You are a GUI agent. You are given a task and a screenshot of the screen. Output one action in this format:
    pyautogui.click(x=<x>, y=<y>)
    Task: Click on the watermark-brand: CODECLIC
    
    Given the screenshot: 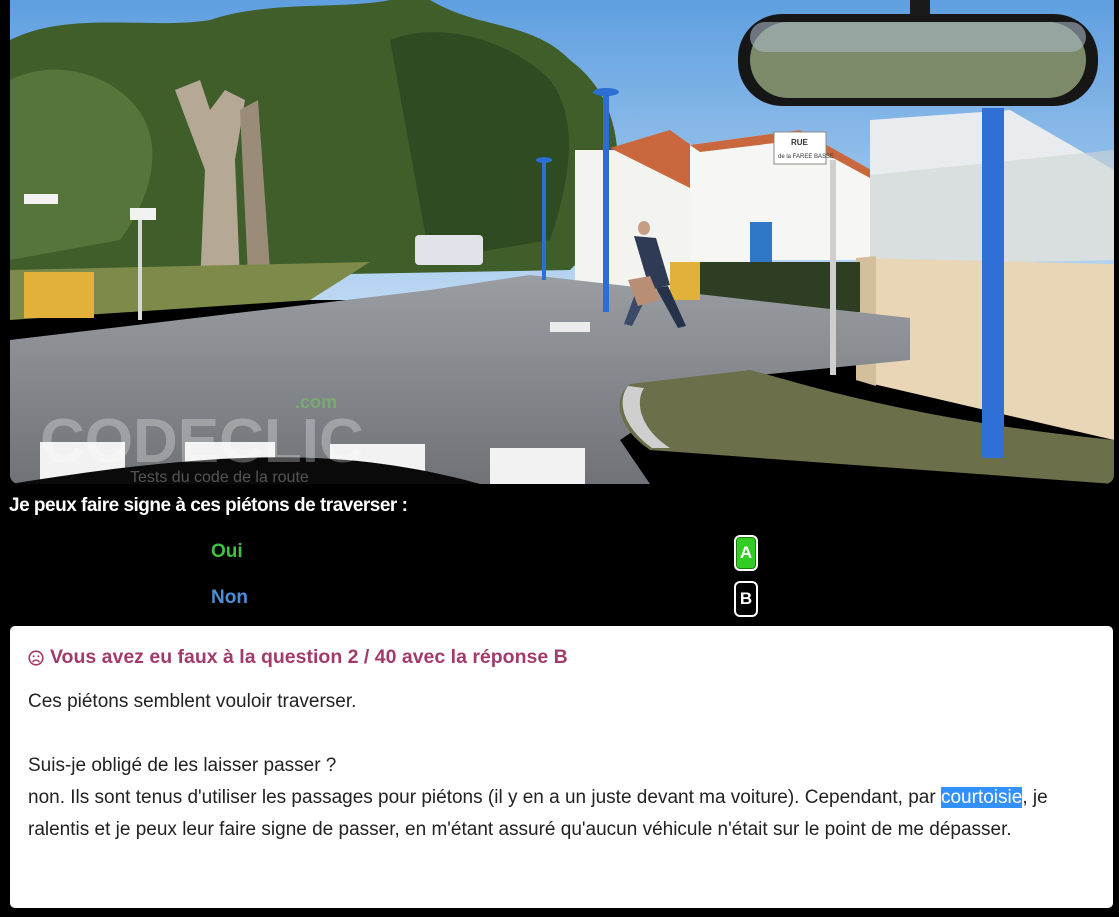 What is the action you would take?
    pyautogui.click(x=202, y=441)
    